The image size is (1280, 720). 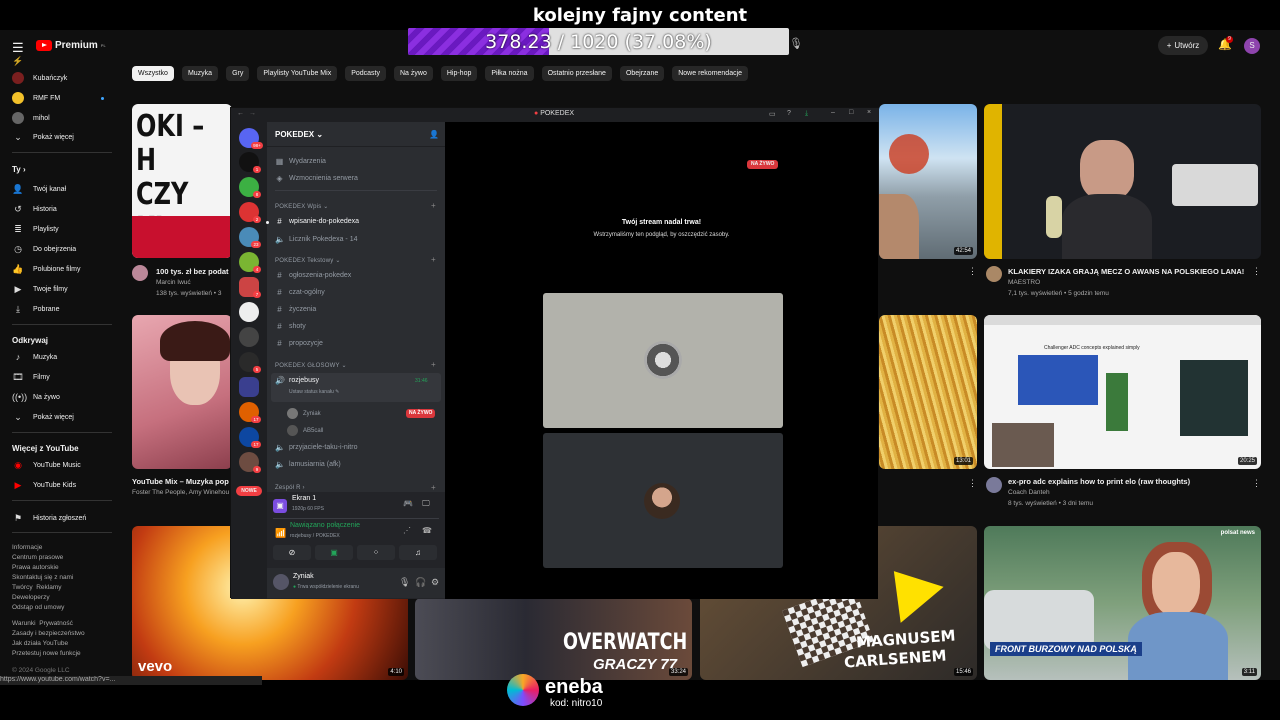 What do you see at coordinates (851, 112) in the screenshot?
I see `maximize-icon: □` at bounding box center [851, 112].